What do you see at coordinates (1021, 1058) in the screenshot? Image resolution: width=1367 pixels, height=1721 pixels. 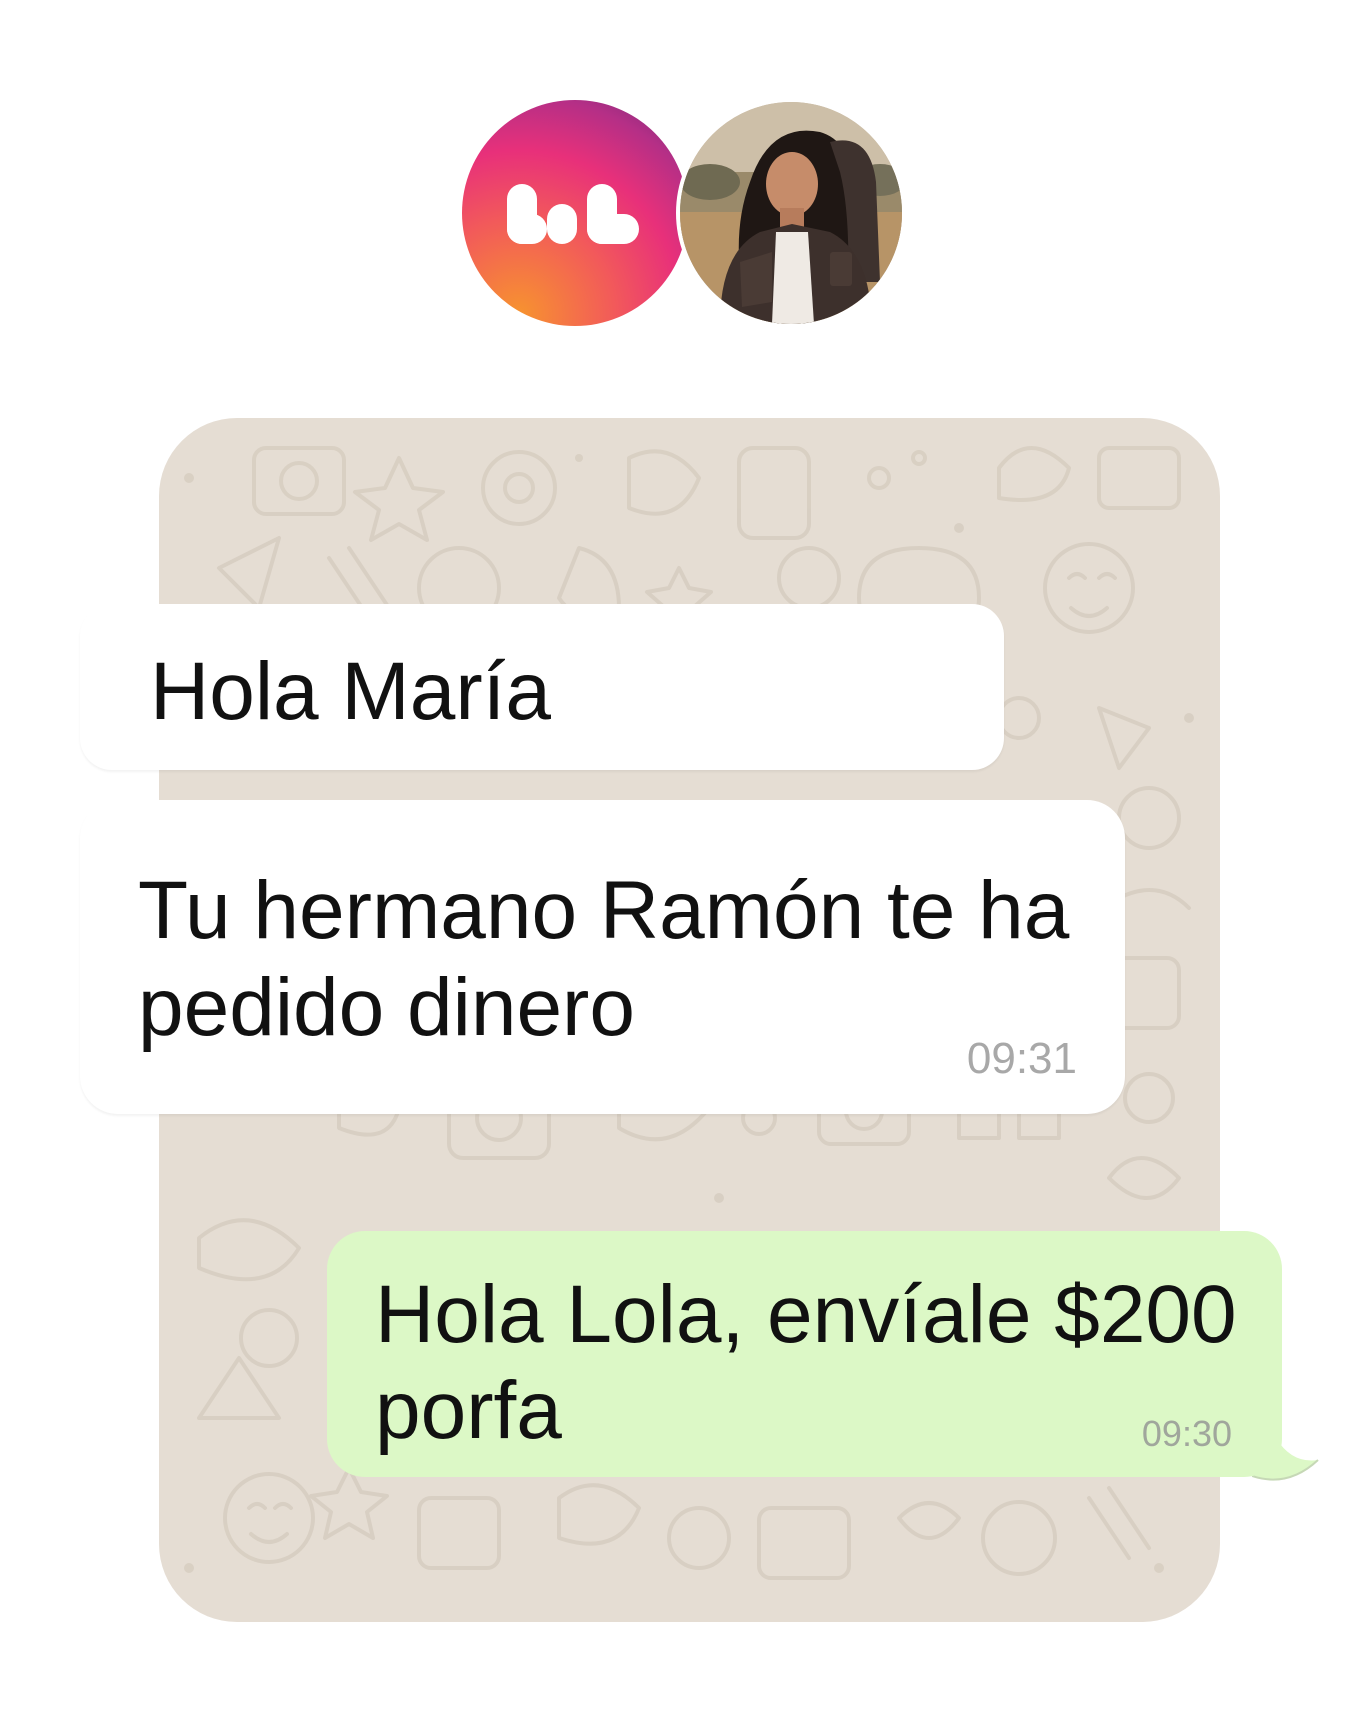 I see `message-timestamp: 09:31` at bounding box center [1021, 1058].